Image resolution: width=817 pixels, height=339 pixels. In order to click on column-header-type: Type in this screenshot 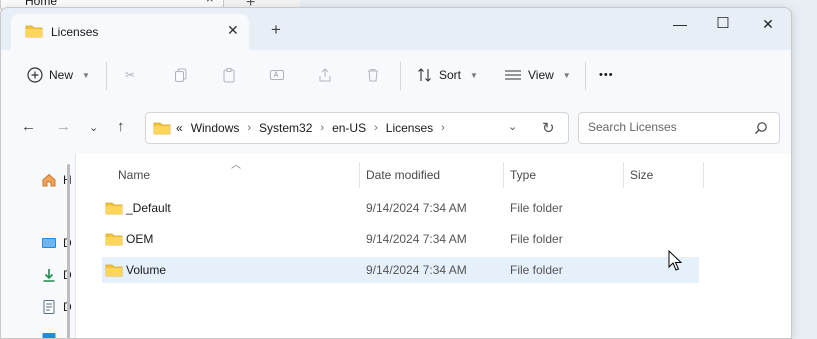, I will do `click(523, 175)`.